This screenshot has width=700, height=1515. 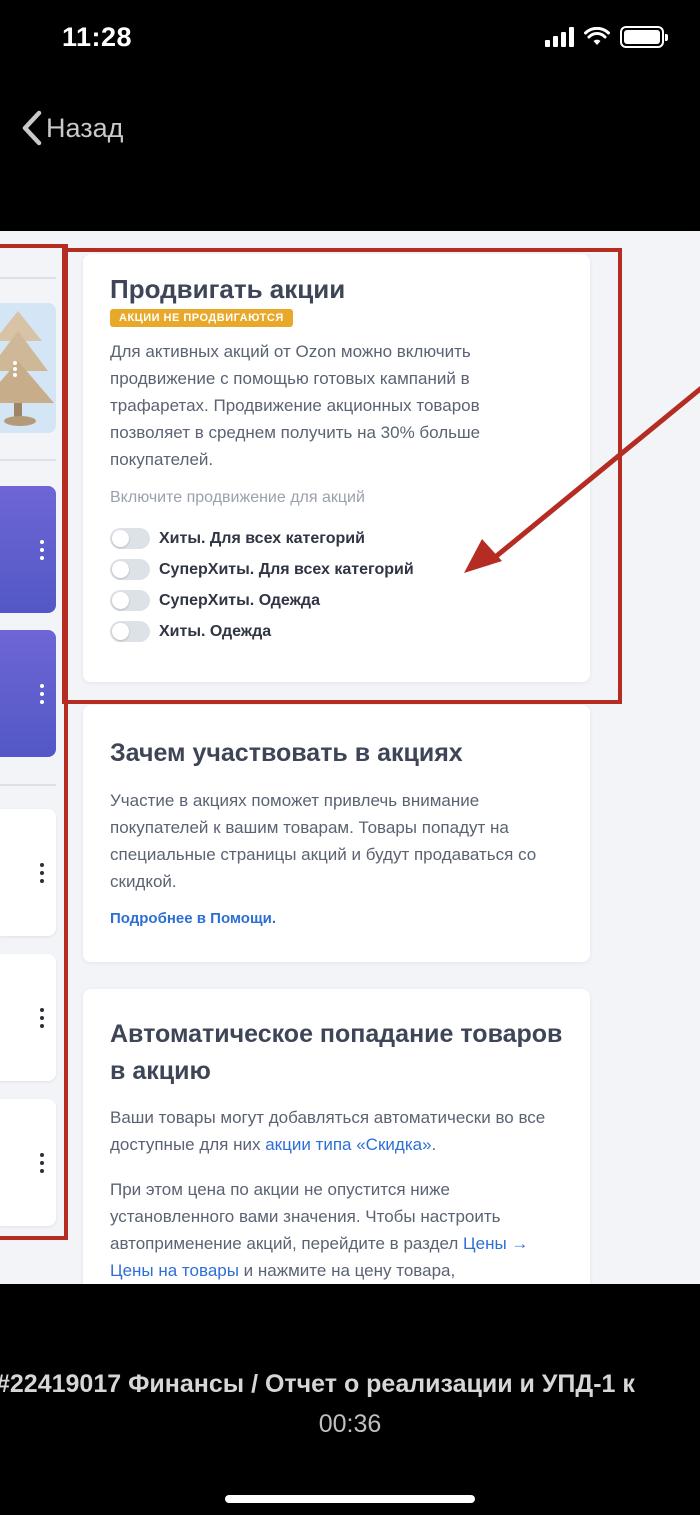 What do you see at coordinates (286, 753) in the screenshot?
I see `why-card-title: Зачем участвовать в акциях` at bounding box center [286, 753].